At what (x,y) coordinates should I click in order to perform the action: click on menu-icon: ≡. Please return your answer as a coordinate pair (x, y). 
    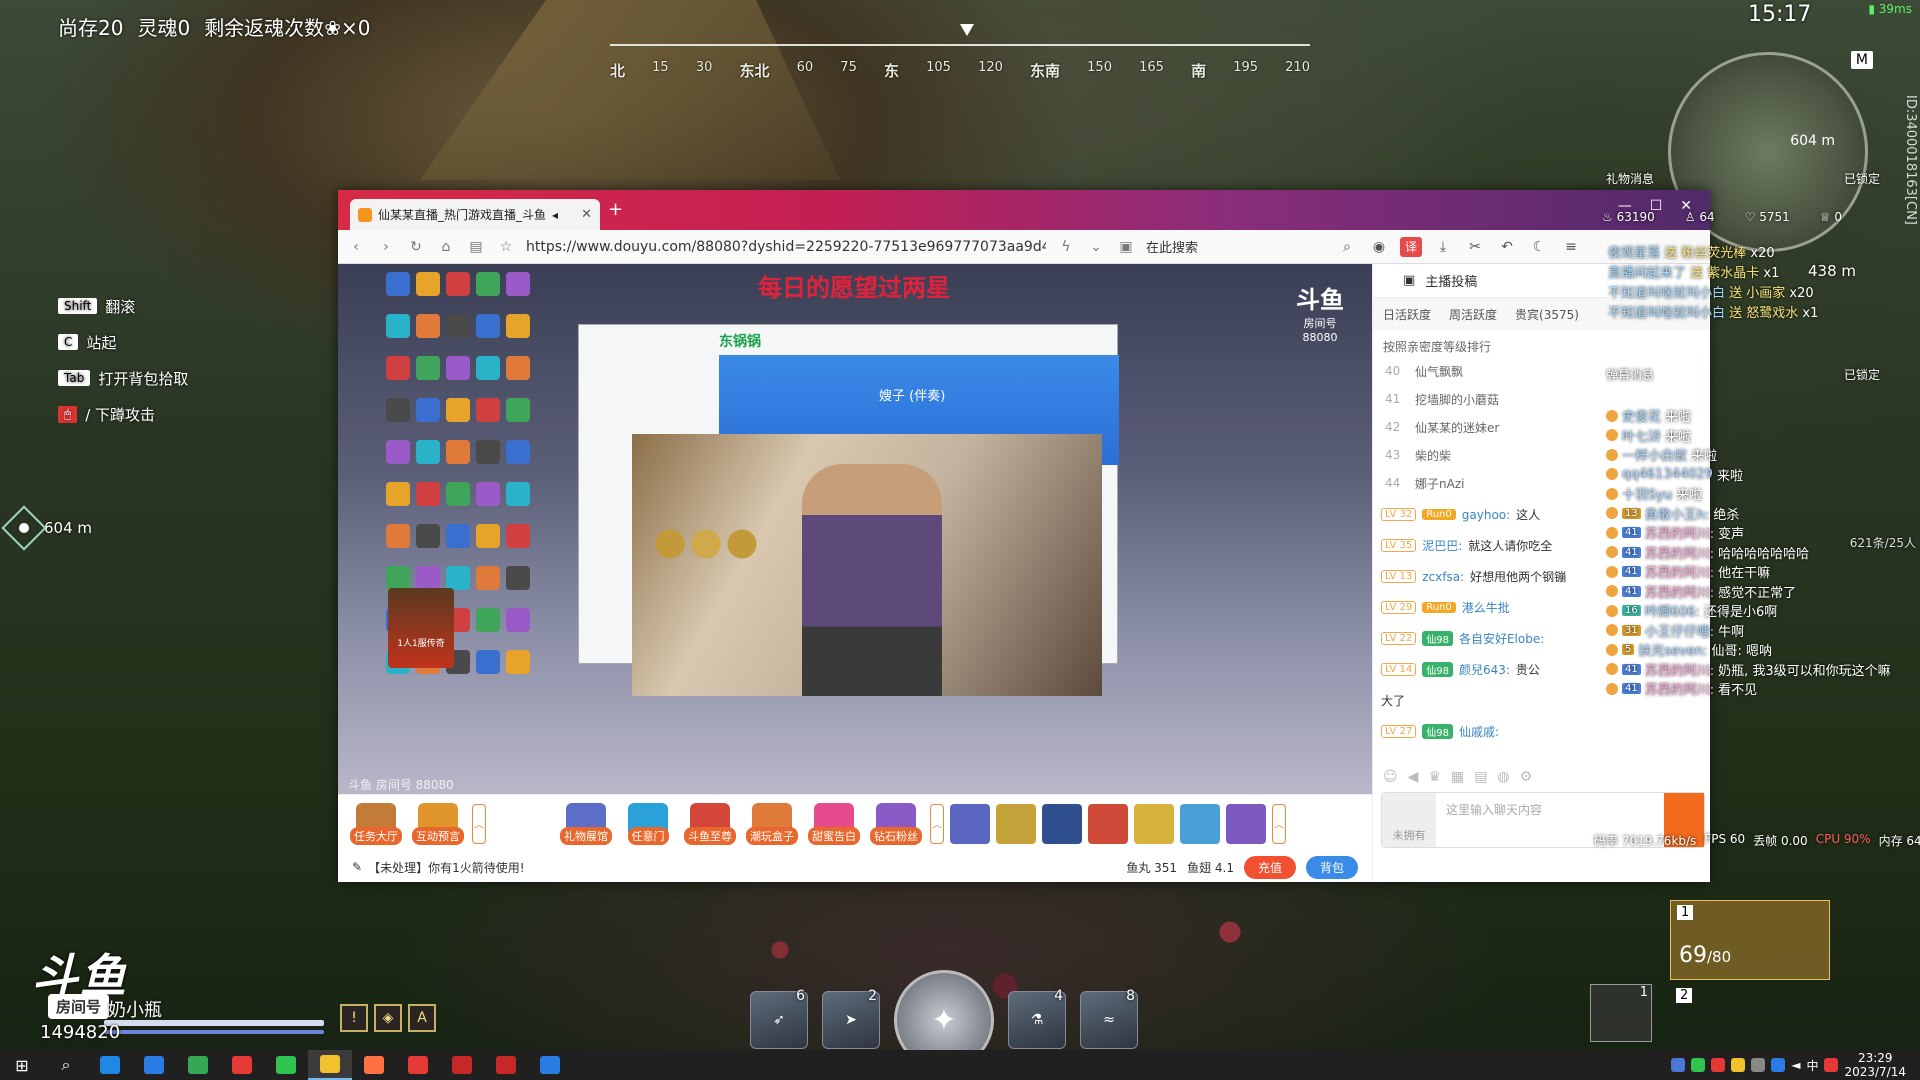
    Looking at the image, I should click on (1571, 247).